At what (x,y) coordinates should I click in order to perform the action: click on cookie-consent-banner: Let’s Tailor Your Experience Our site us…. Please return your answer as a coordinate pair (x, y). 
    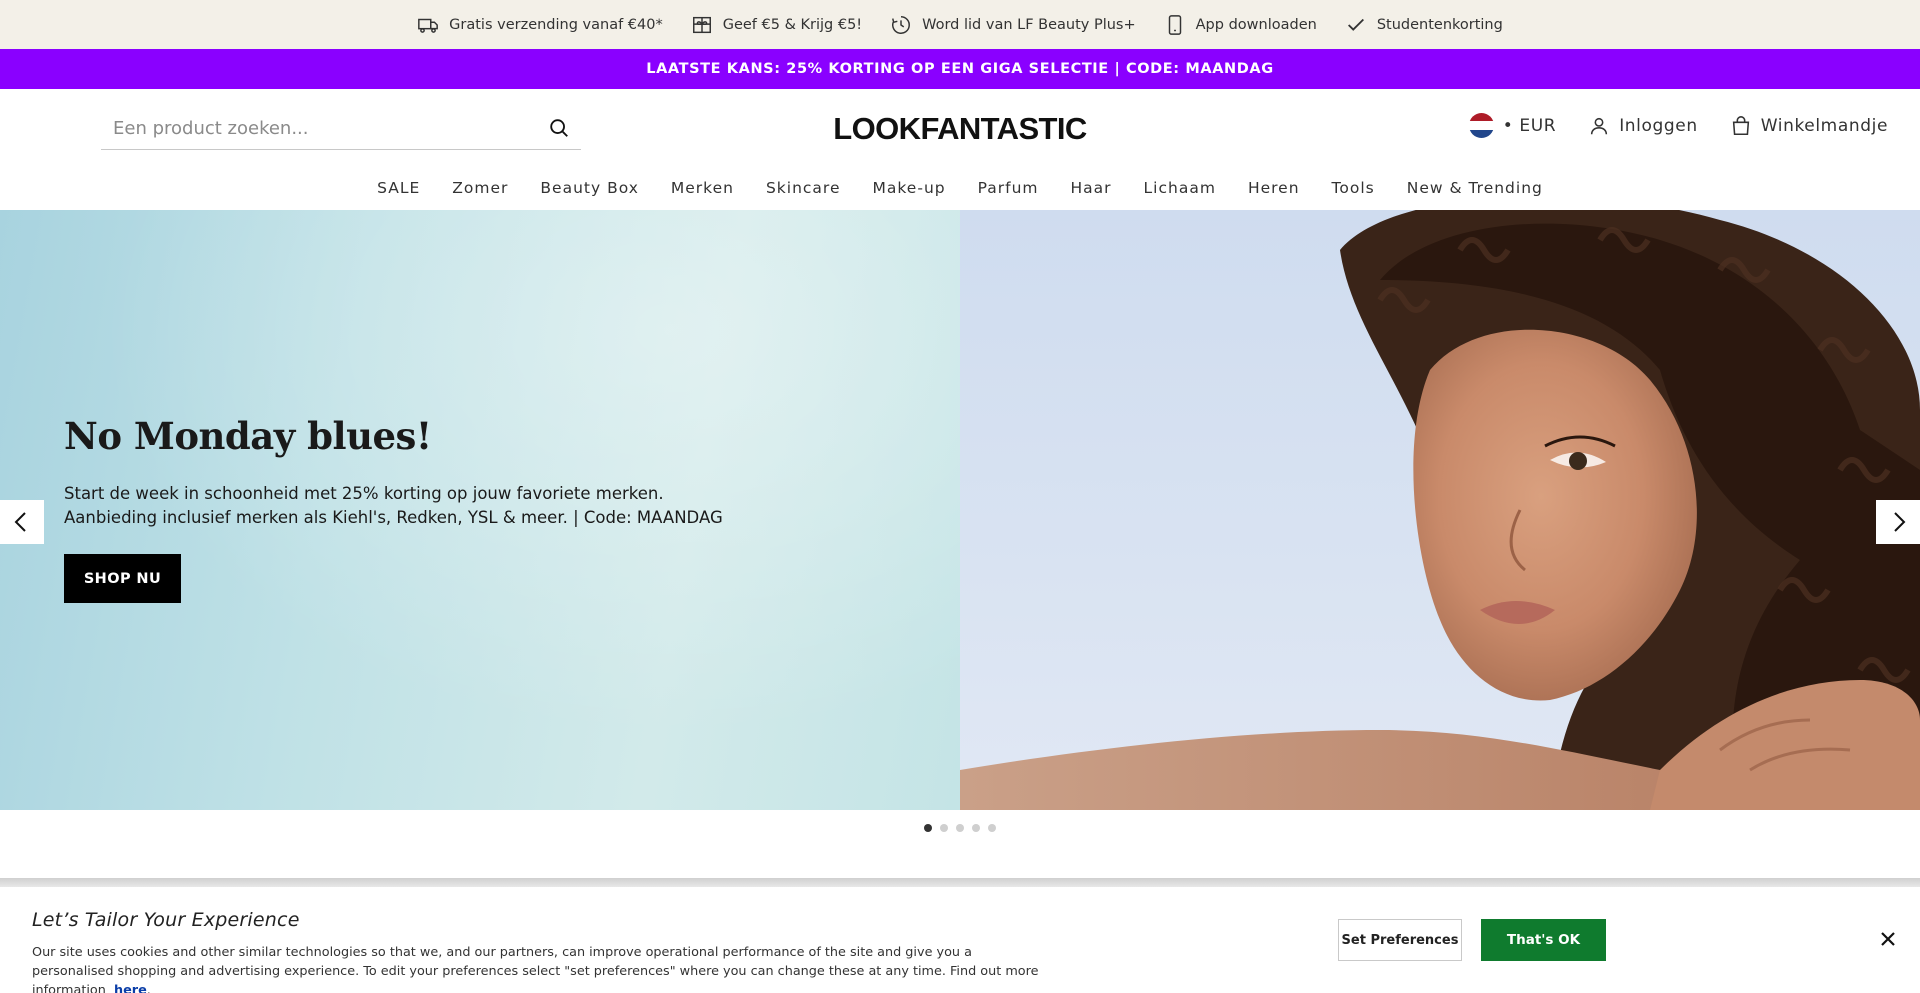
    Looking at the image, I should click on (960, 940).